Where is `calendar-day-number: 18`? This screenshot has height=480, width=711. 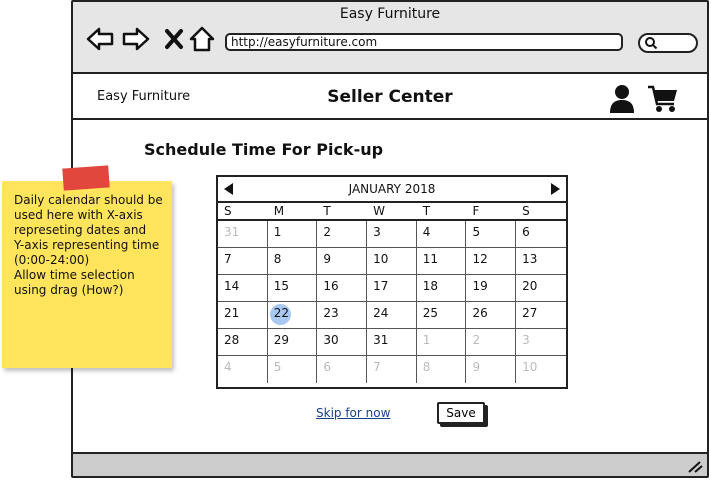 calendar-day-number: 18 is located at coordinates (430, 286).